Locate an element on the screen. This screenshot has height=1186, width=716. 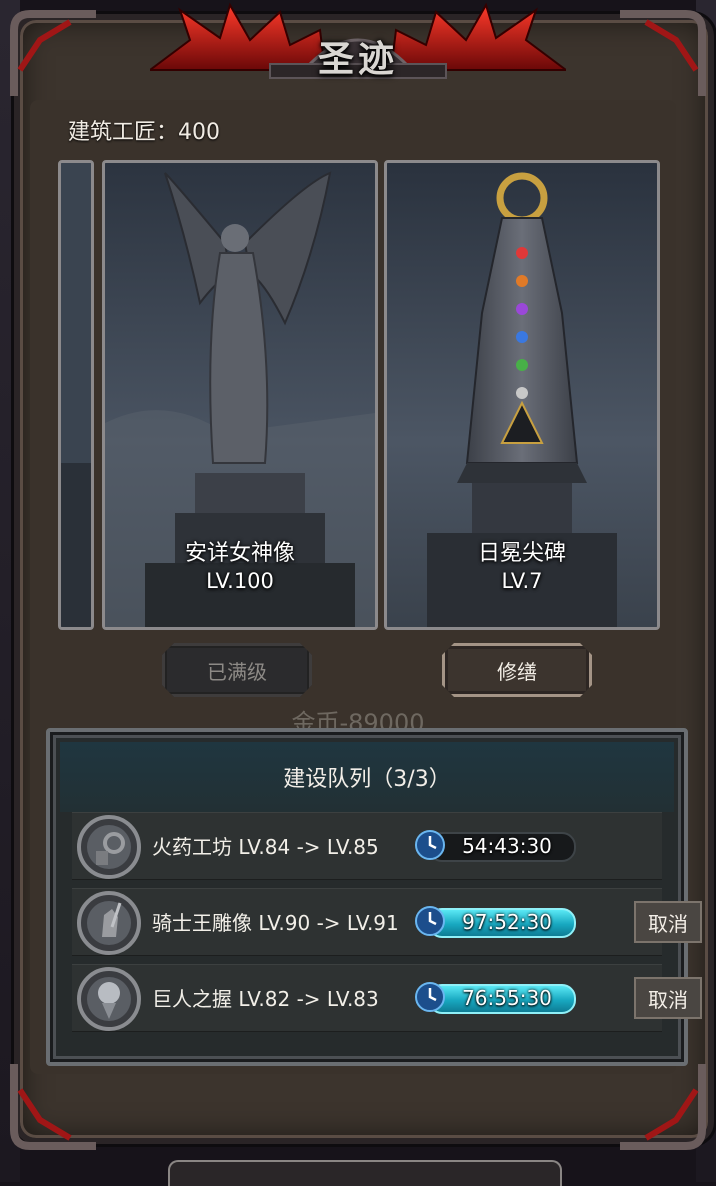
card-partial-art is located at coordinates (76, 395).